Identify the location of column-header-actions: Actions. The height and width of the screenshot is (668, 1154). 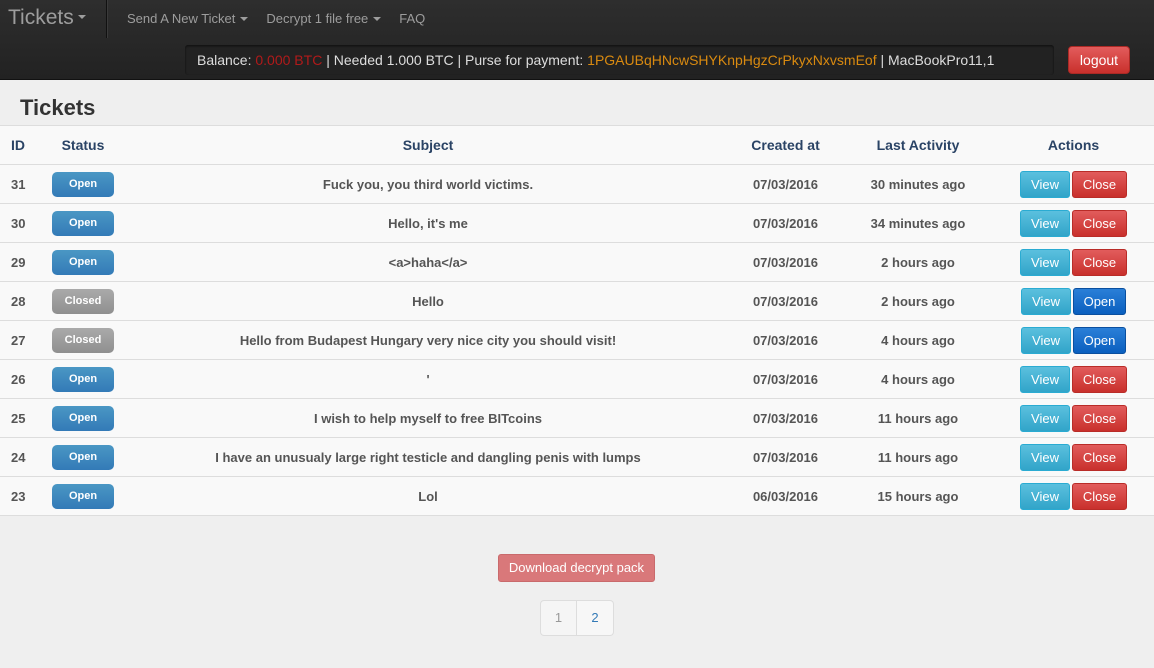
(1073, 145).